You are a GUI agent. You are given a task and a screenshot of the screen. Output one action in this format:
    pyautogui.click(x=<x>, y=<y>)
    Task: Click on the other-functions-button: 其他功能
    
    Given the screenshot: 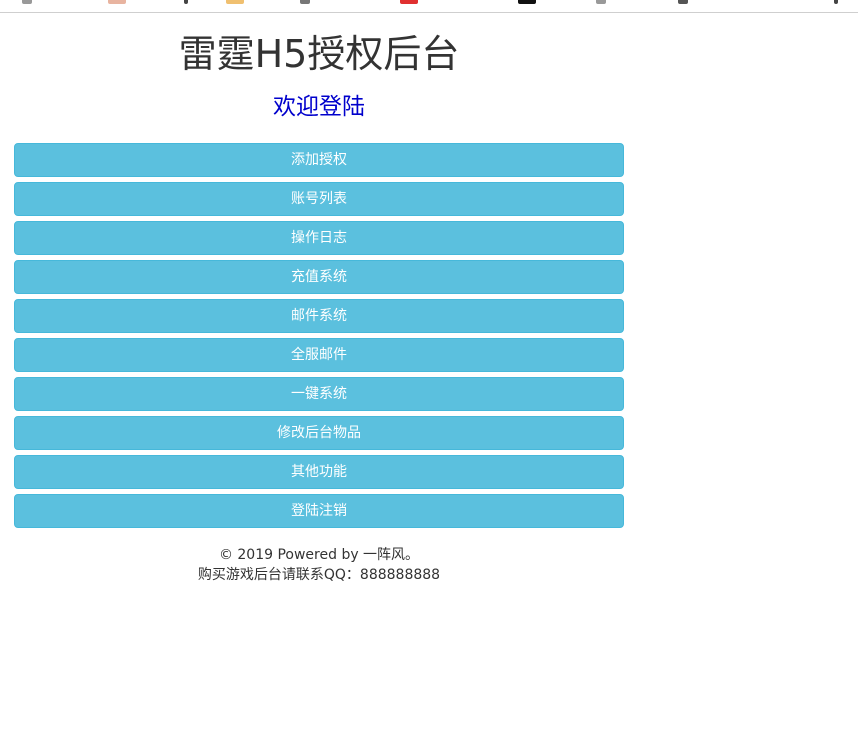 What is the action you would take?
    pyautogui.click(x=319, y=472)
    